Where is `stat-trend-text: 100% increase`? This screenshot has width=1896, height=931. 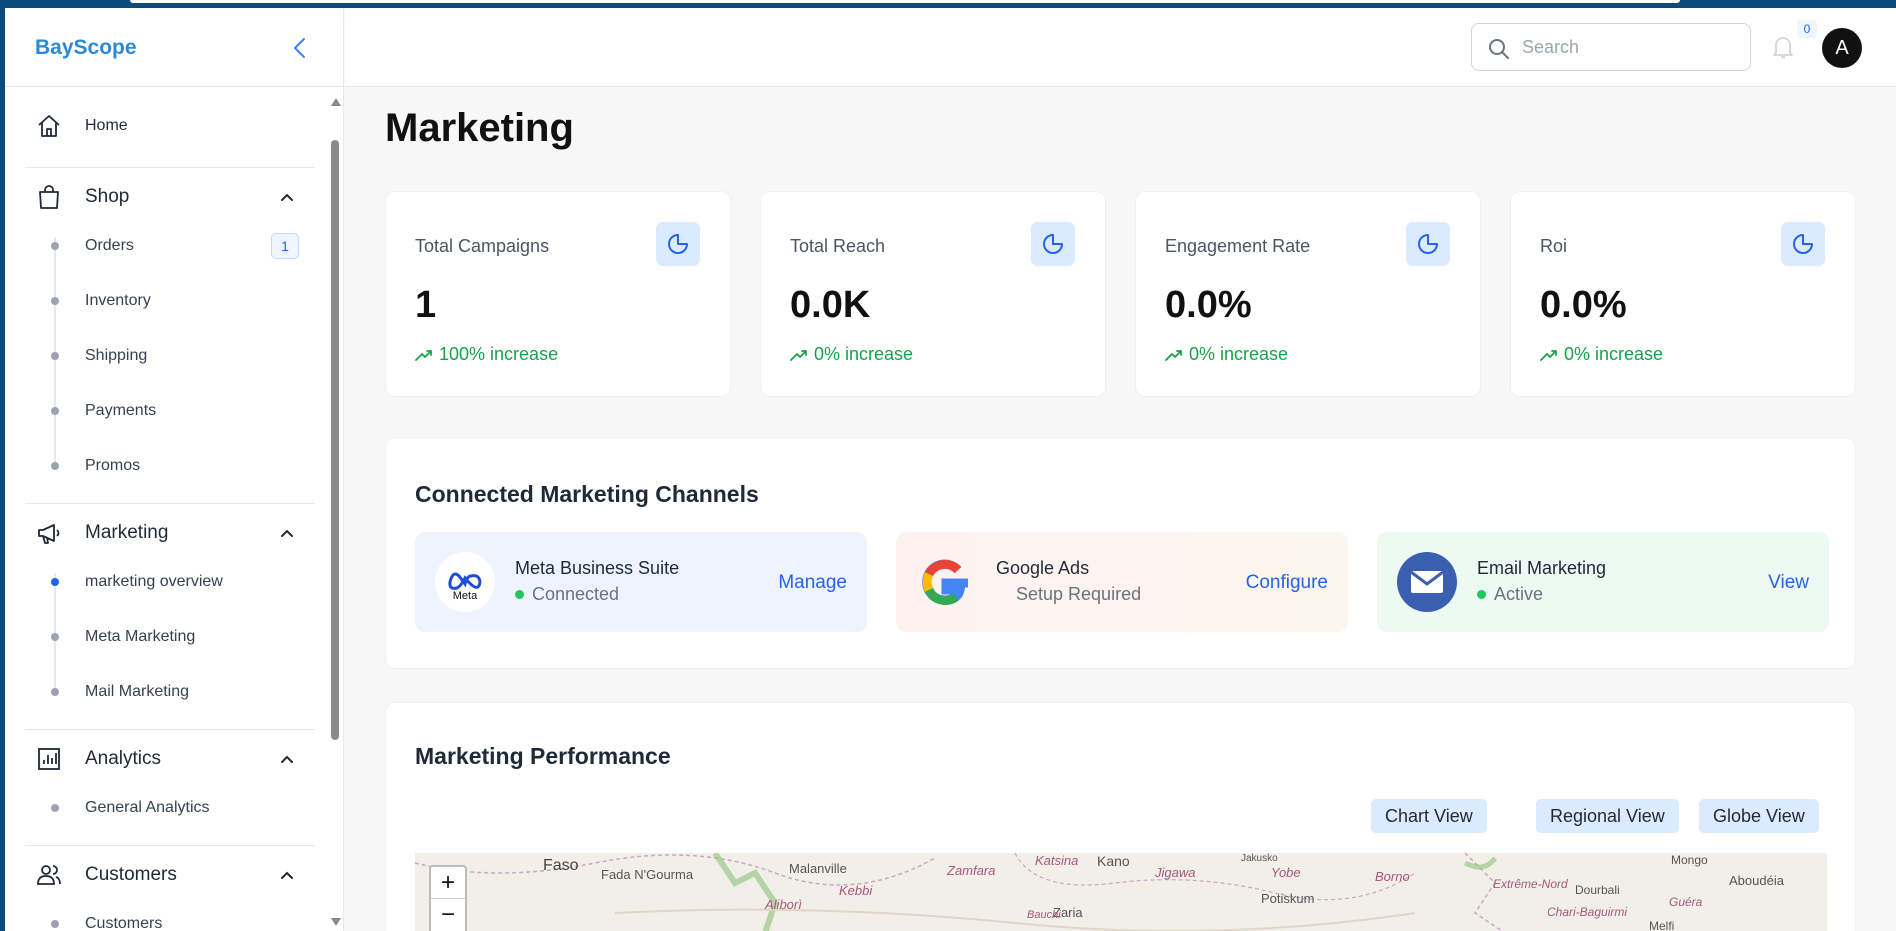 stat-trend-text: 100% increase is located at coordinates (499, 354).